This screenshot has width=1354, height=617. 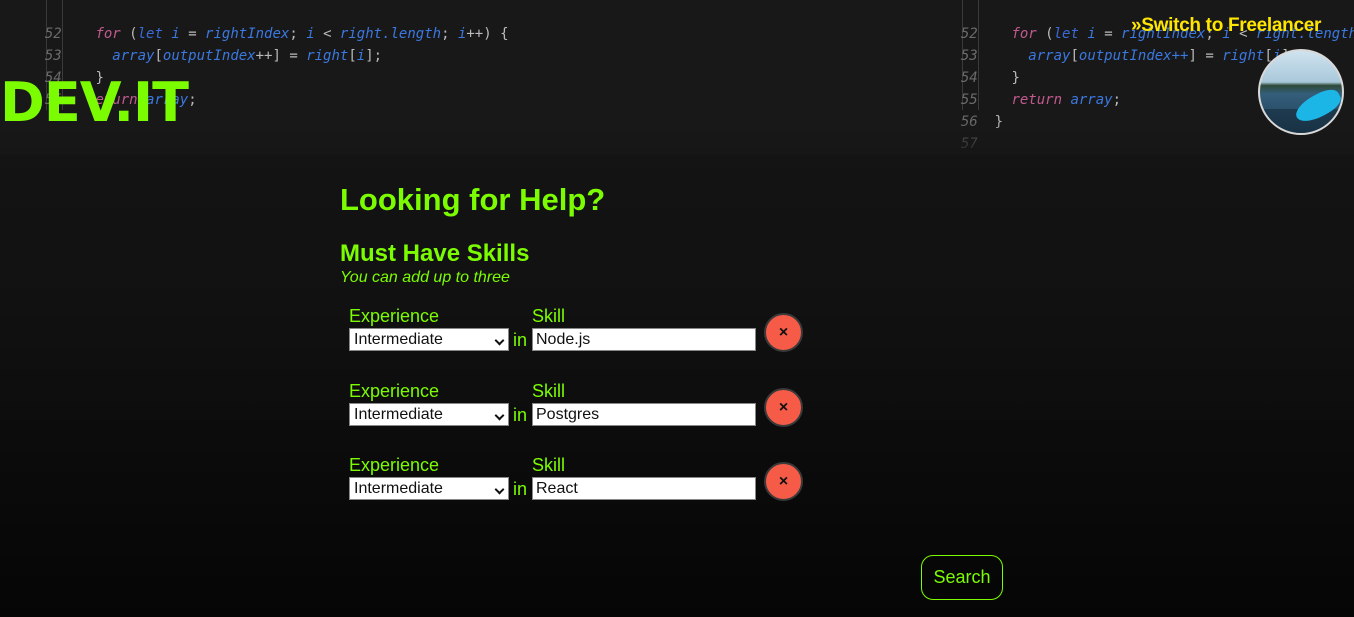 What do you see at coordinates (473, 199) in the screenshot?
I see `page-title: Looking for Help?` at bounding box center [473, 199].